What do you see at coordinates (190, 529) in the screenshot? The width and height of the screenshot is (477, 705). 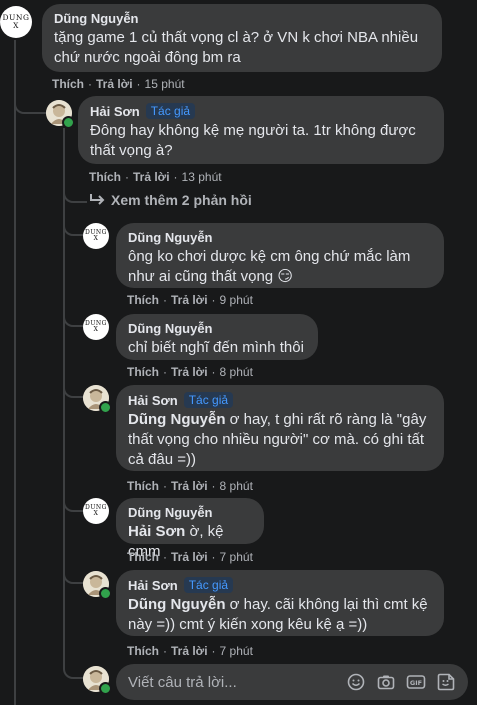 I see `reply-bubble: Dũng Nguyễn Hải Sơn ờ, kệ cmm` at bounding box center [190, 529].